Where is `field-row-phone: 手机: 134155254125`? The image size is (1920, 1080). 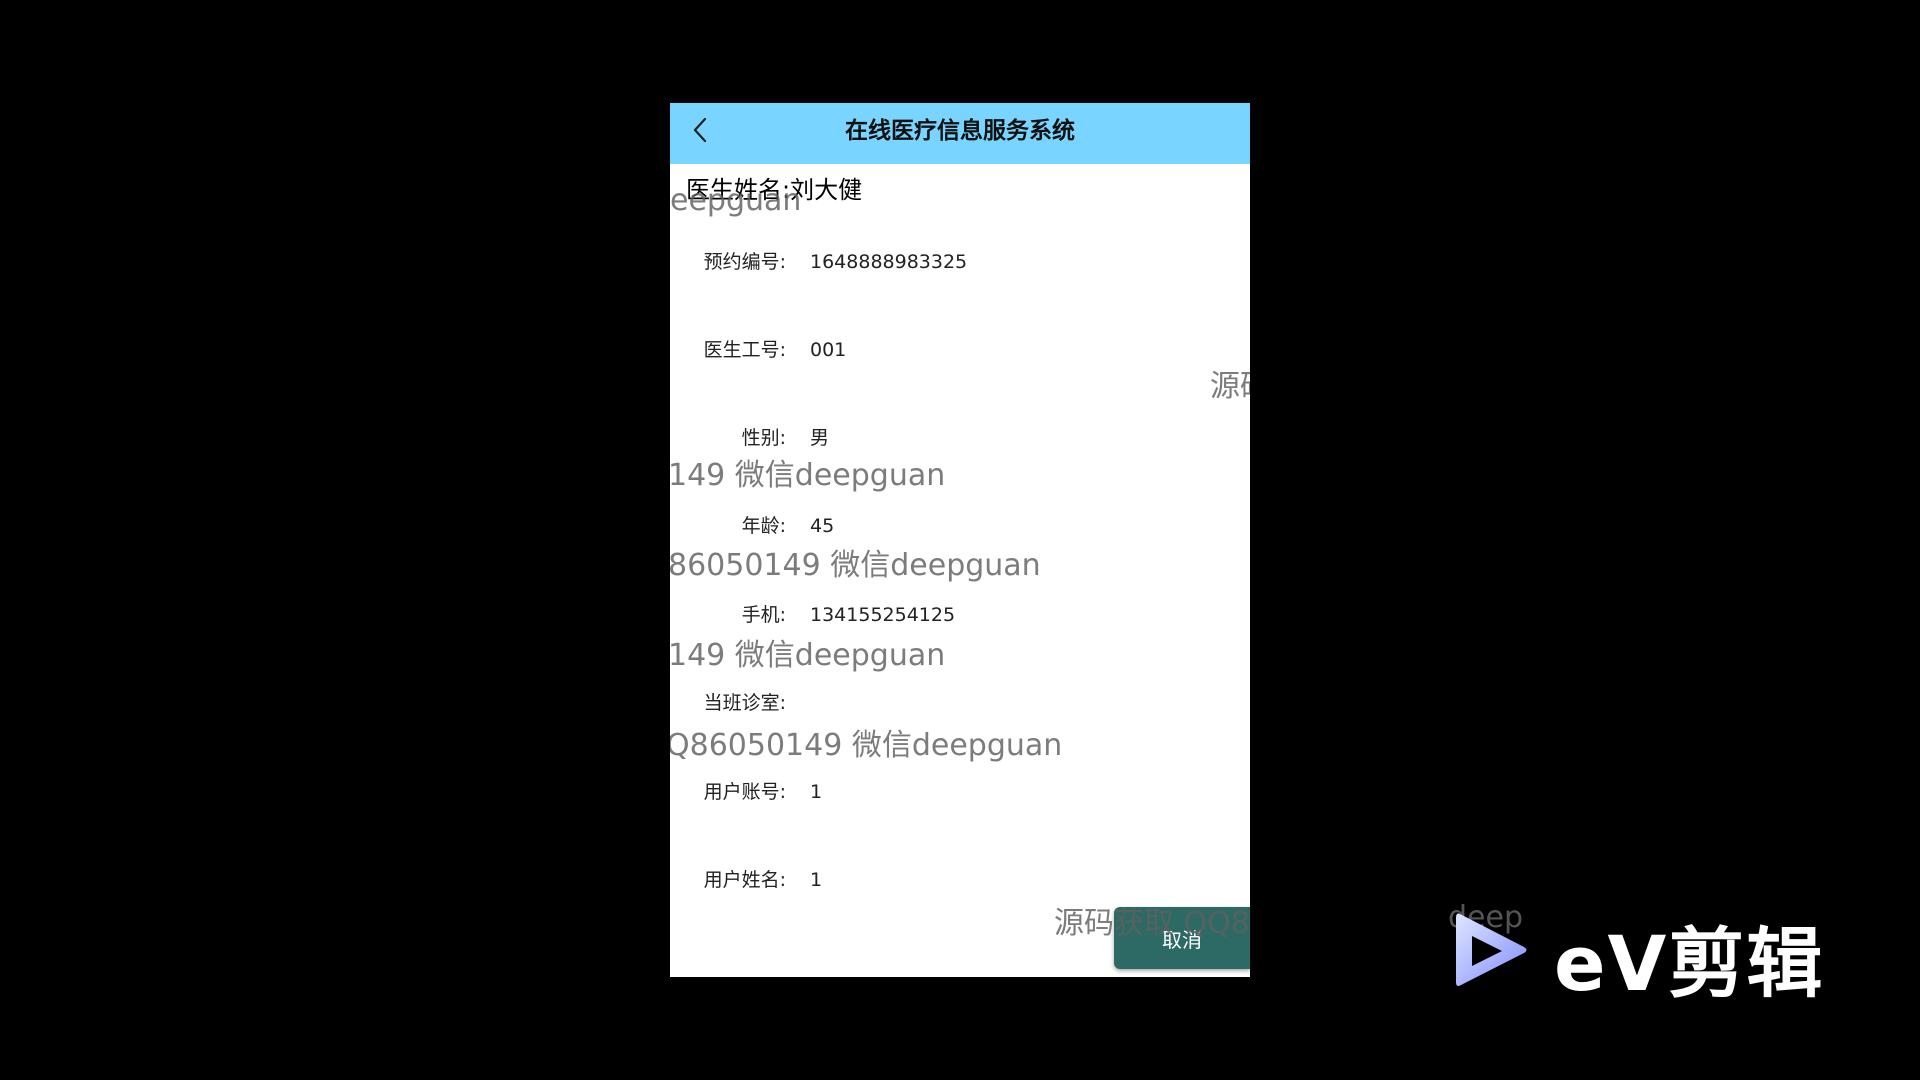
field-row-phone: 手机: 134155254125 is located at coordinates (960, 615).